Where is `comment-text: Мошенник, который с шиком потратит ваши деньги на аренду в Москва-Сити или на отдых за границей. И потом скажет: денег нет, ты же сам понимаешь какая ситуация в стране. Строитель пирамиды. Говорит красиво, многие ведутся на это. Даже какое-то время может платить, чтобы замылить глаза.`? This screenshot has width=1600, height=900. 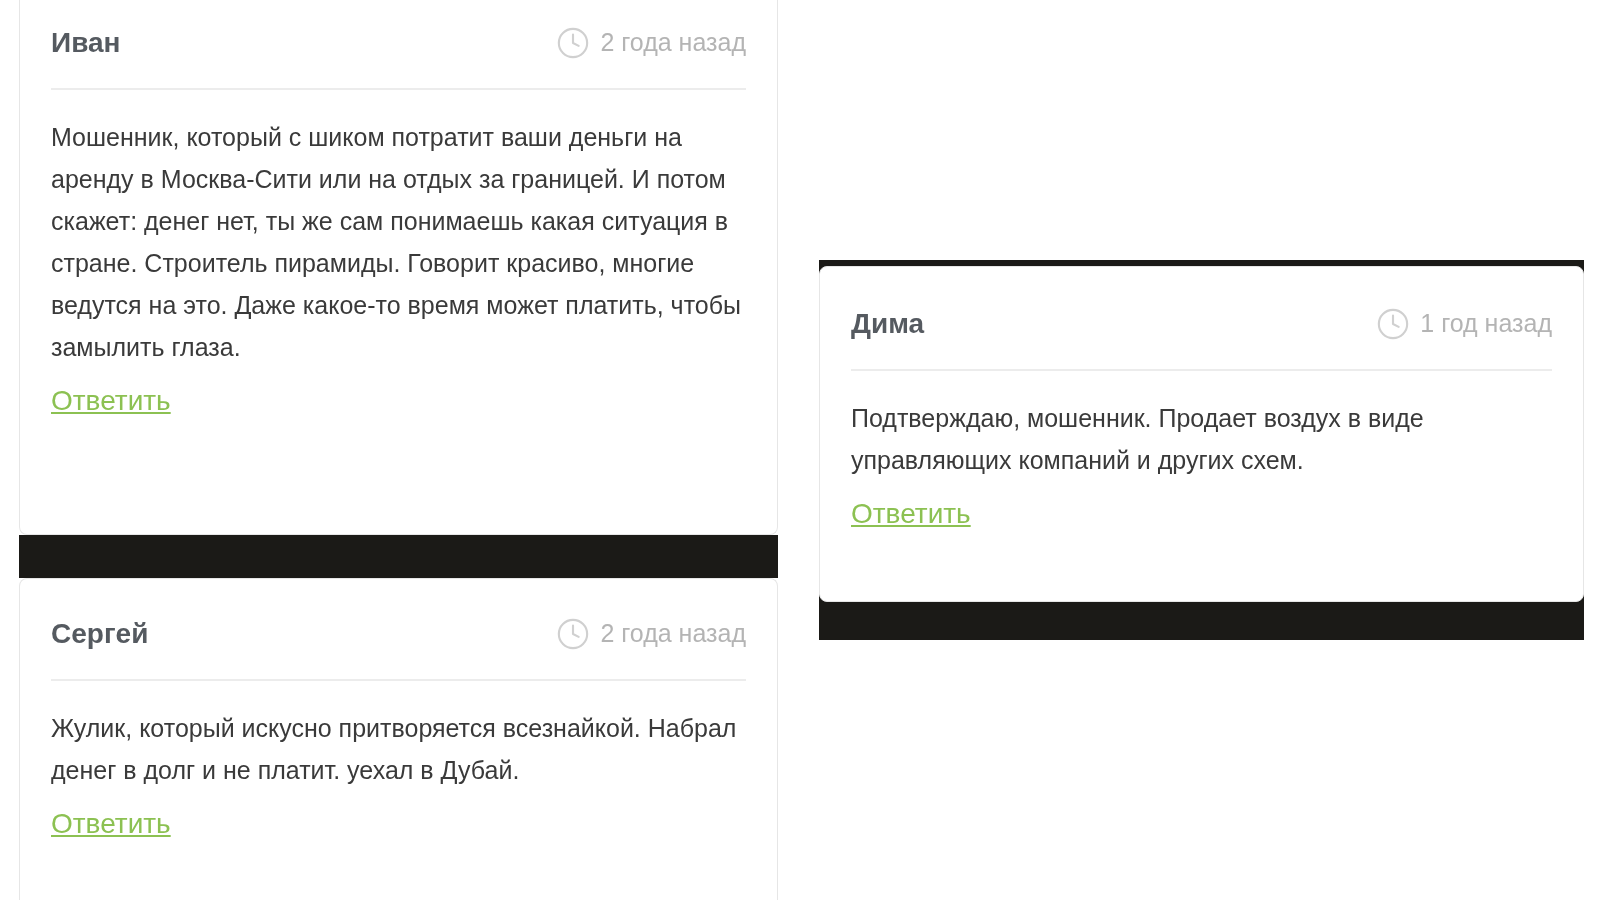 comment-text: Мошенник, который с шиком потратит ваши деньги на аренду в Москва-Сити или на отдых за границей. И потом скажет: денег нет, ты же сам понимаешь какая ситуация в стране. Строитель пирамиды. Говорит красиво, многие ведутся на это. Даже какое-то время может платить, чтобы замылить глаза. is located at coordinates (396, 242).